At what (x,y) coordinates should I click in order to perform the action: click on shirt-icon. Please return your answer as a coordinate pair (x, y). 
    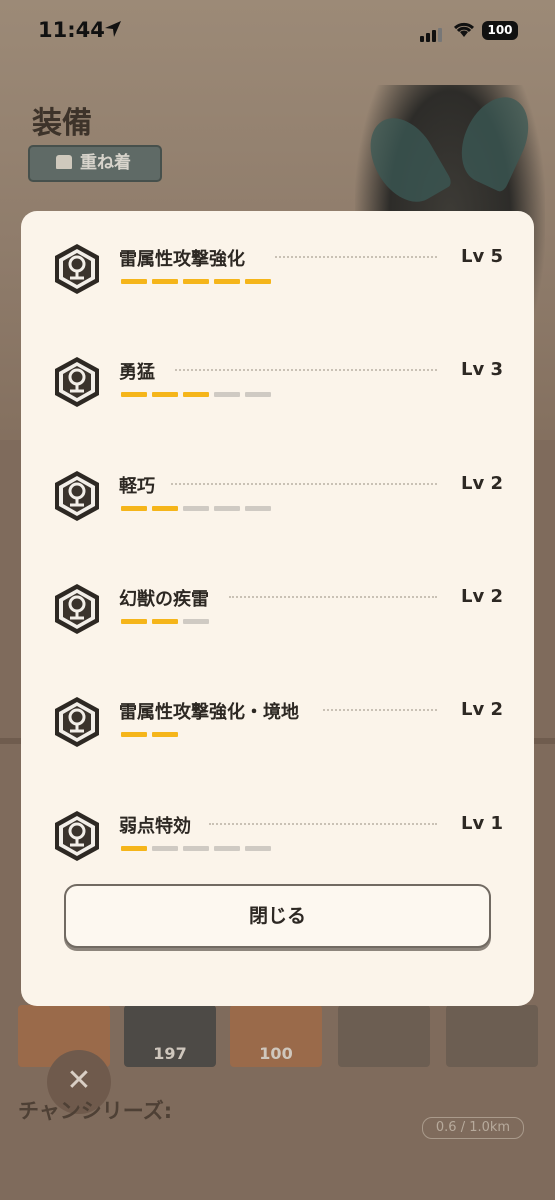
    Looking at the image, I should click on (64, 162).